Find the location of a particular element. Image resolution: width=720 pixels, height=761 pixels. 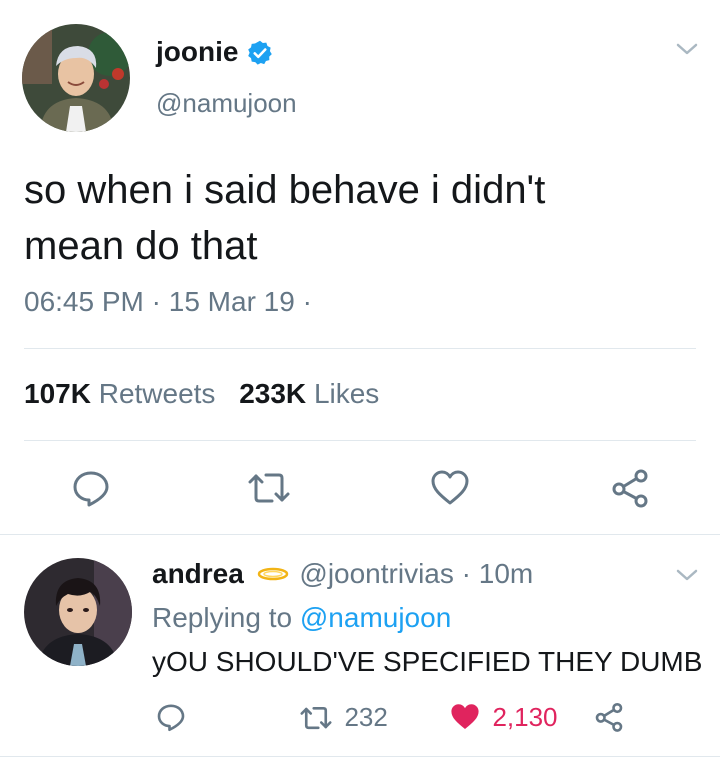

likes-label: Likes is located at coordinates (346, 393).